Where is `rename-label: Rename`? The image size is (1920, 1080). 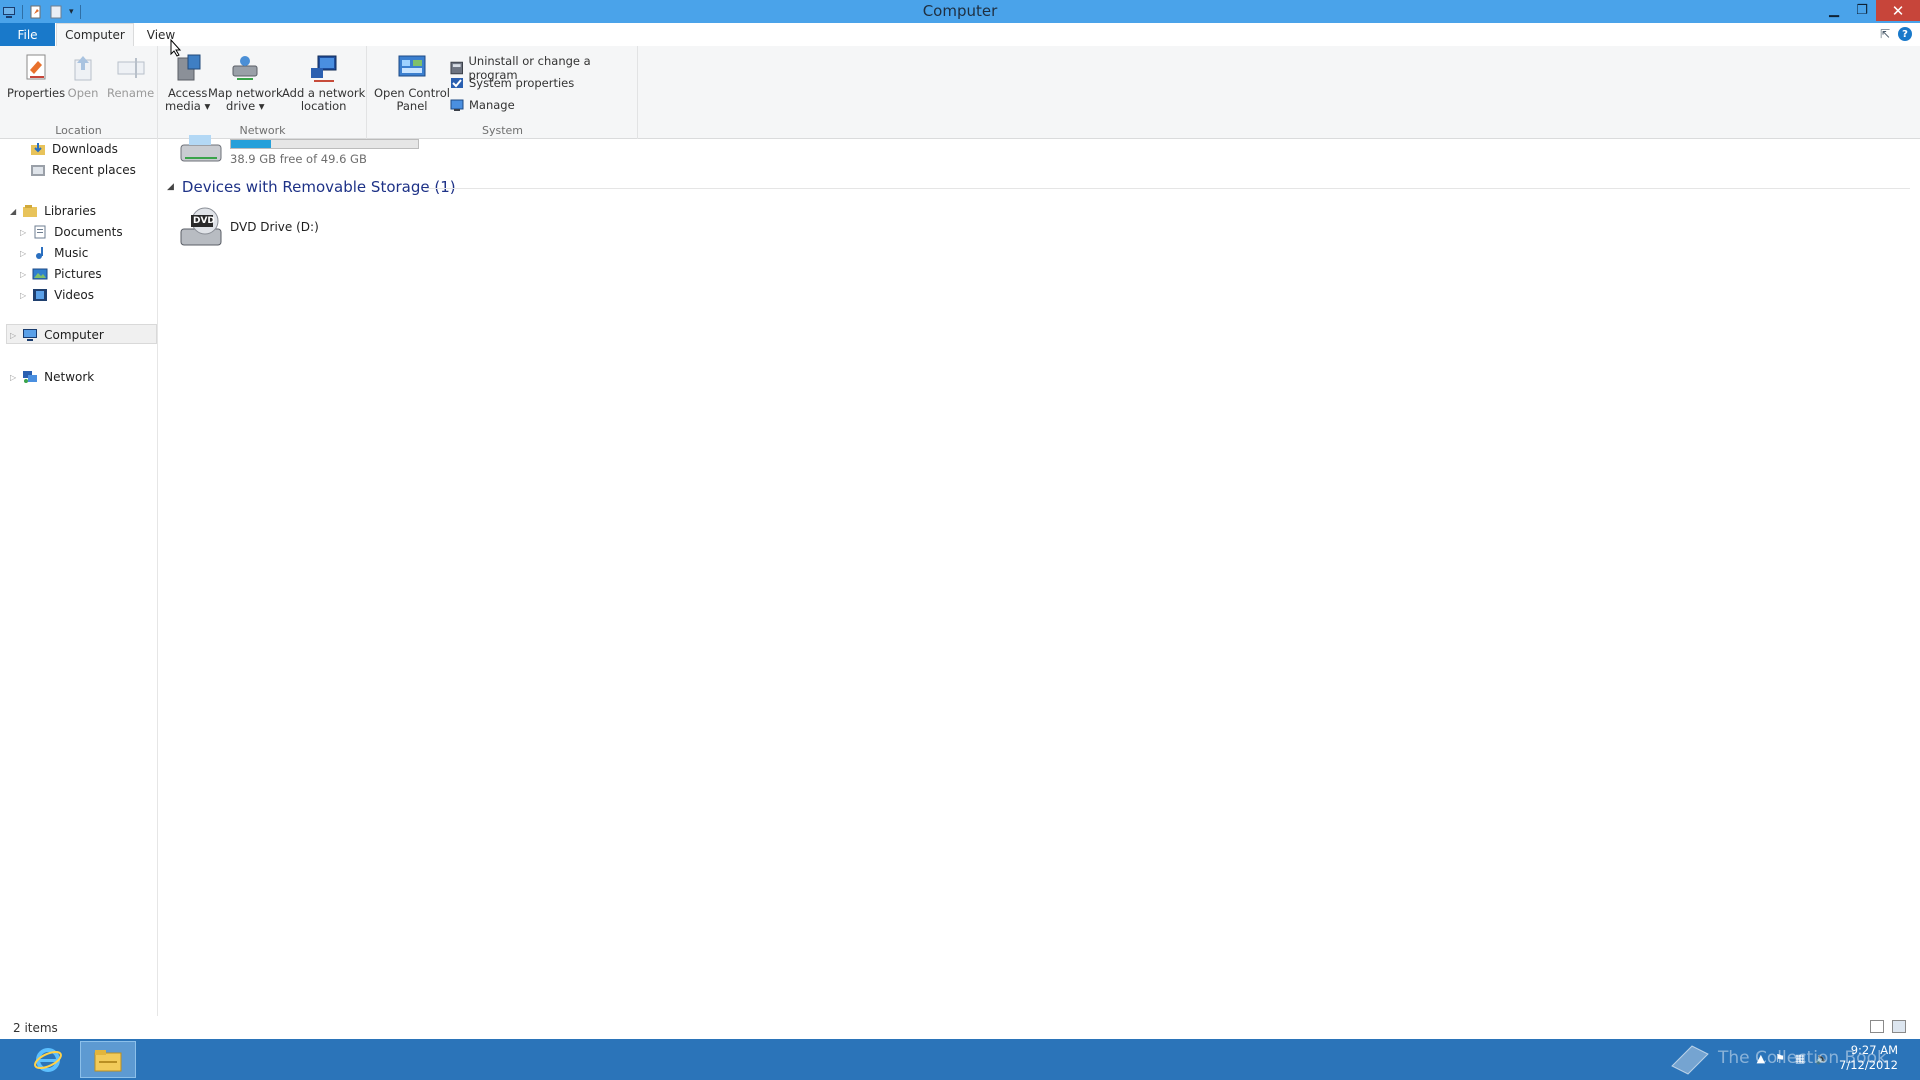 rename-label: Rename is located at coordinates (131, 93).